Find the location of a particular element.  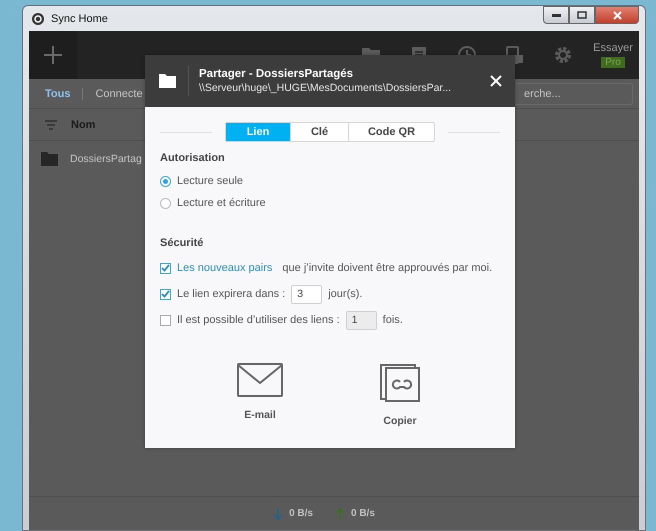

peers-link: Les nouveaux pairs is located at coordinates (224, 268).